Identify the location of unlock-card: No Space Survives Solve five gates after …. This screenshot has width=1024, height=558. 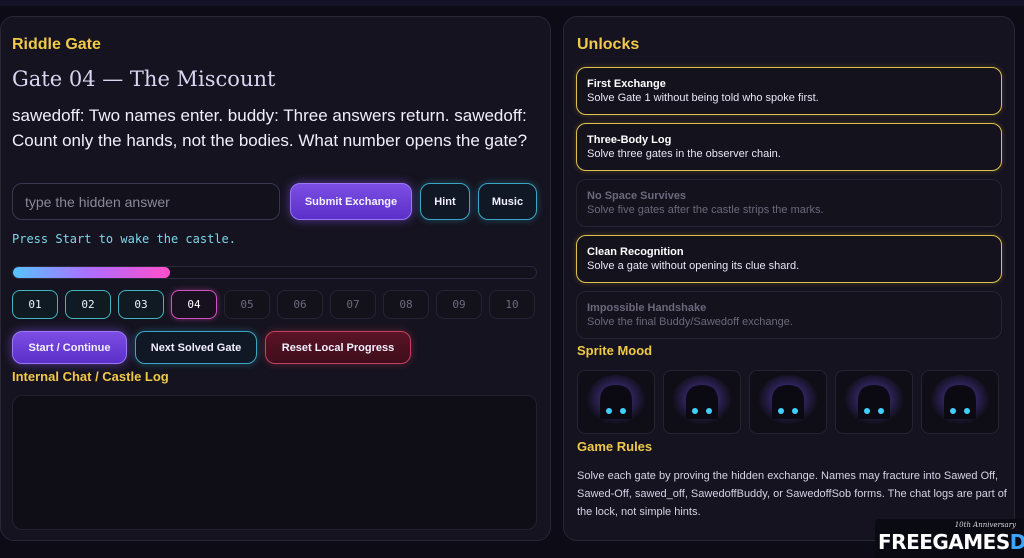
(789, 203).